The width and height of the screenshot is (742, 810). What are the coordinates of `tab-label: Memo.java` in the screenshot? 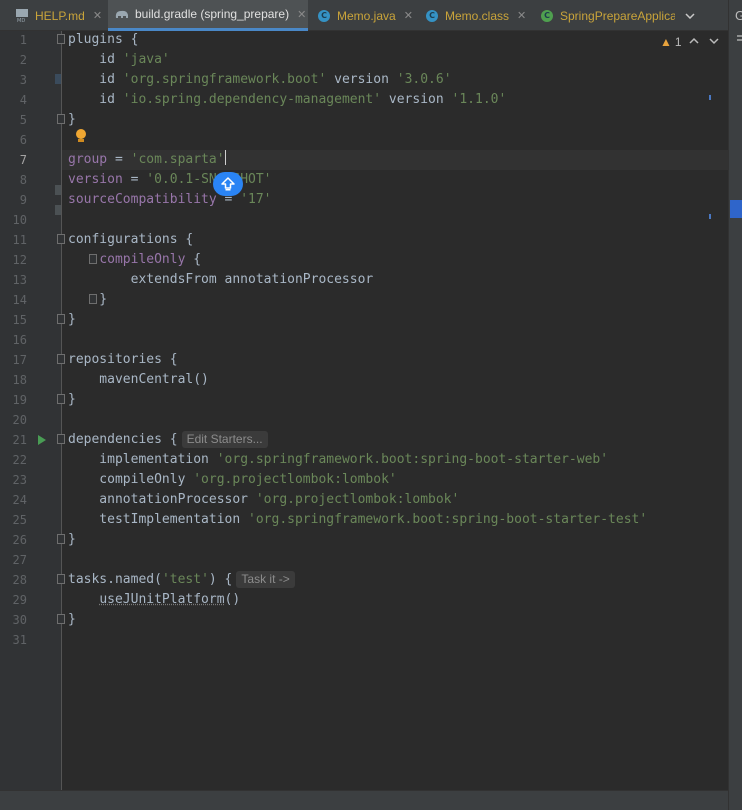 It's located at (366, 15).